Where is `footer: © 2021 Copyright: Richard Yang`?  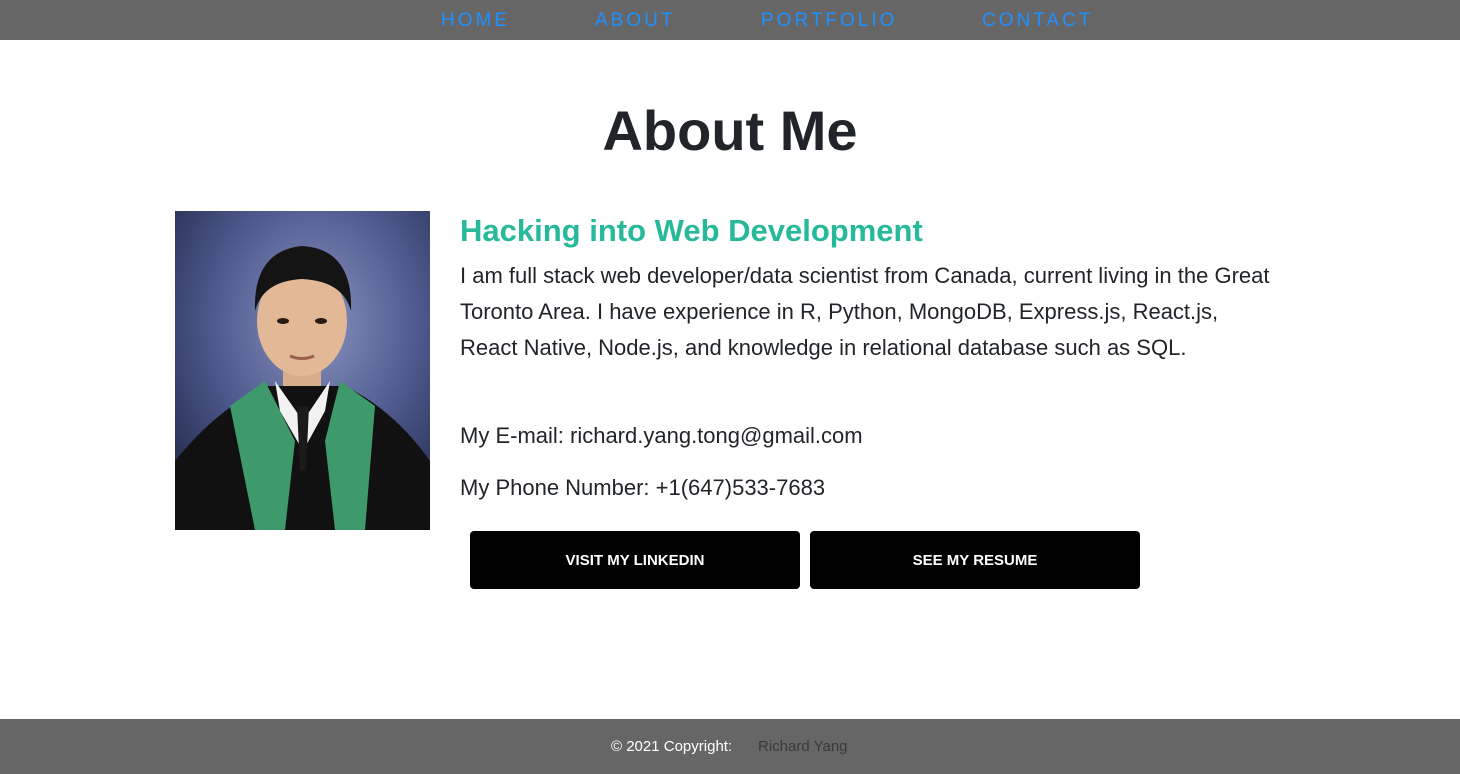 footer: © 2021 Copyright: Richard Yang is located at coordinates (730, 746).